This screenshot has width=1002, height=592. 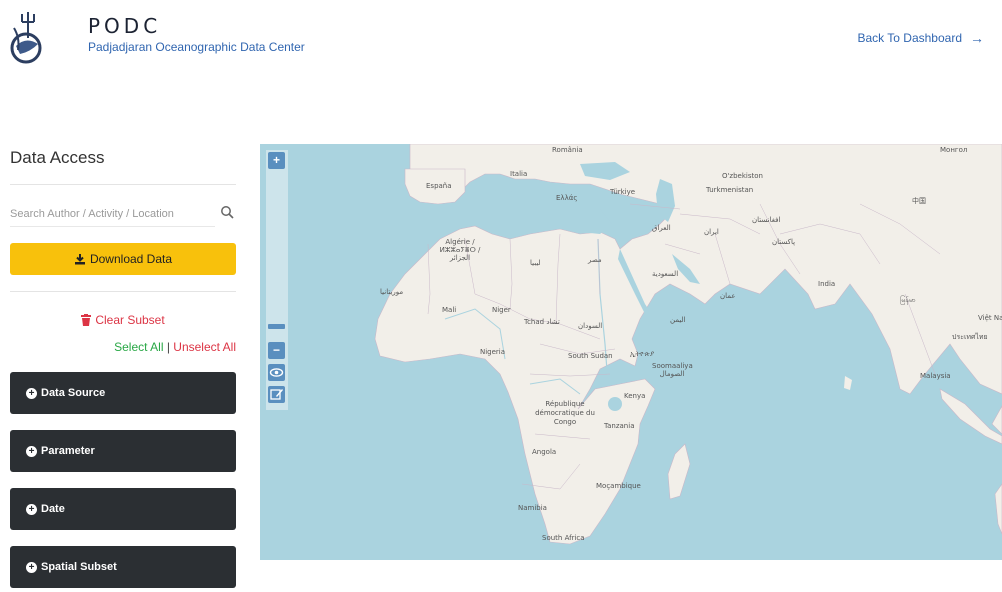 I want to click on map-label-angola: Angola, so click(x=544, y=452).